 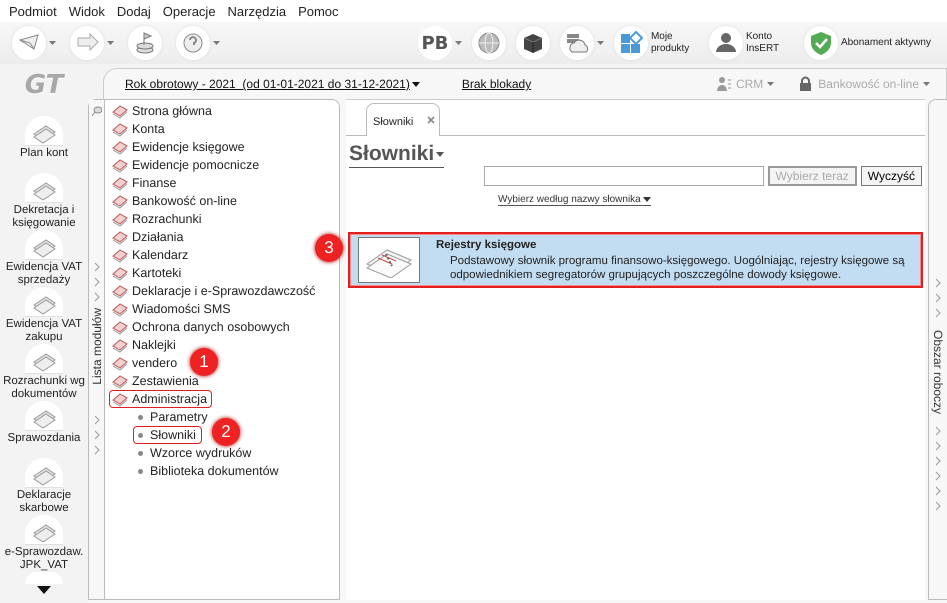 I want to click on rail-item: Rozrachunki wg dokumentów, so click(x=44, y=372).